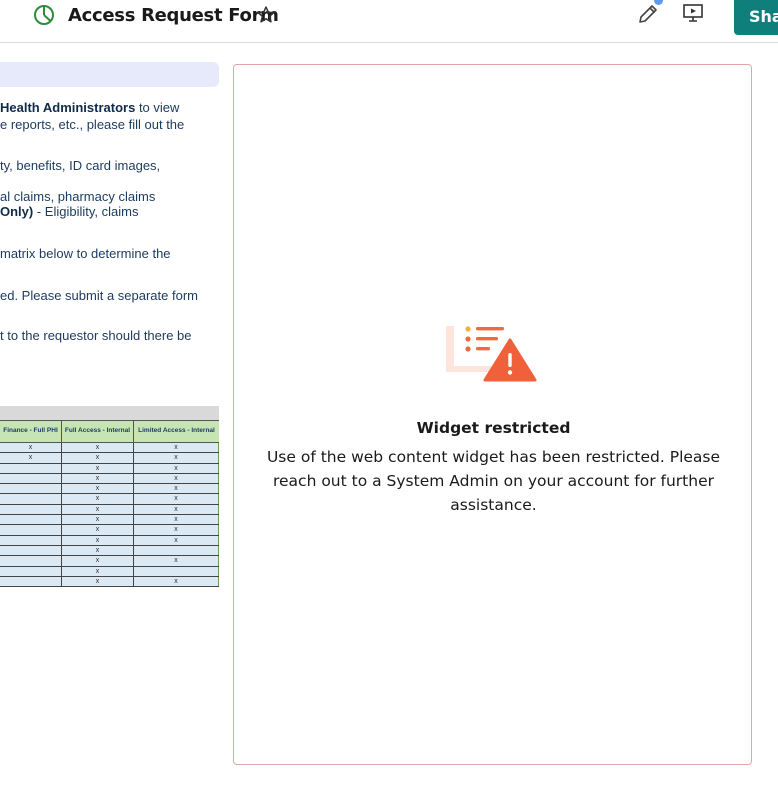 This screenshot has width=778, height=787. What do you see at coordinates (80, 165) in the screenshot?
I see `doc-line: ty, benefits, ID card images,` at bounding box center [80, 165].